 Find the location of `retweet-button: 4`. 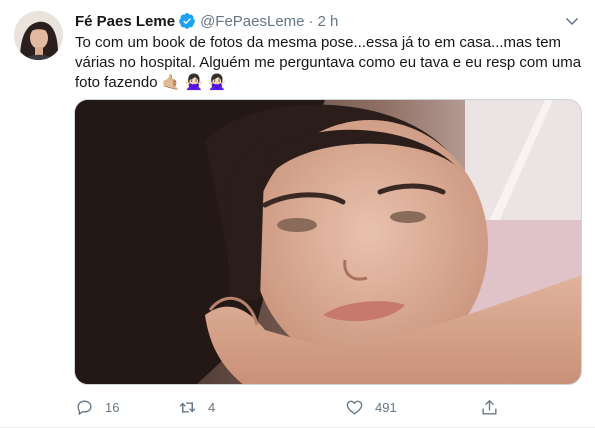

retweet-button: 4 is located at coordinates (196, 407).